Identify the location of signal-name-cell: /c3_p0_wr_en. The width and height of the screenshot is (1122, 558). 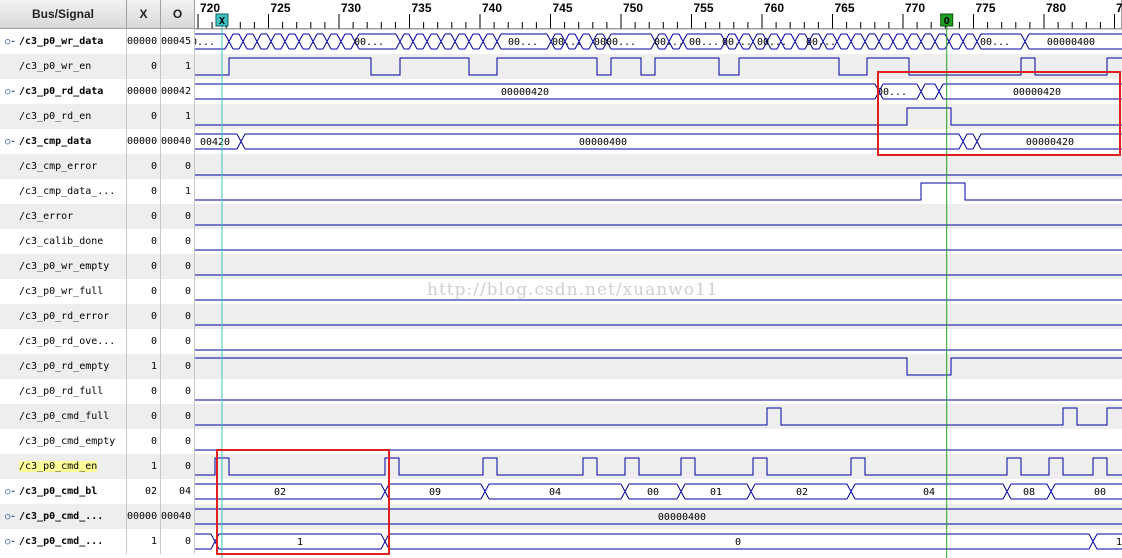
(63, 66).